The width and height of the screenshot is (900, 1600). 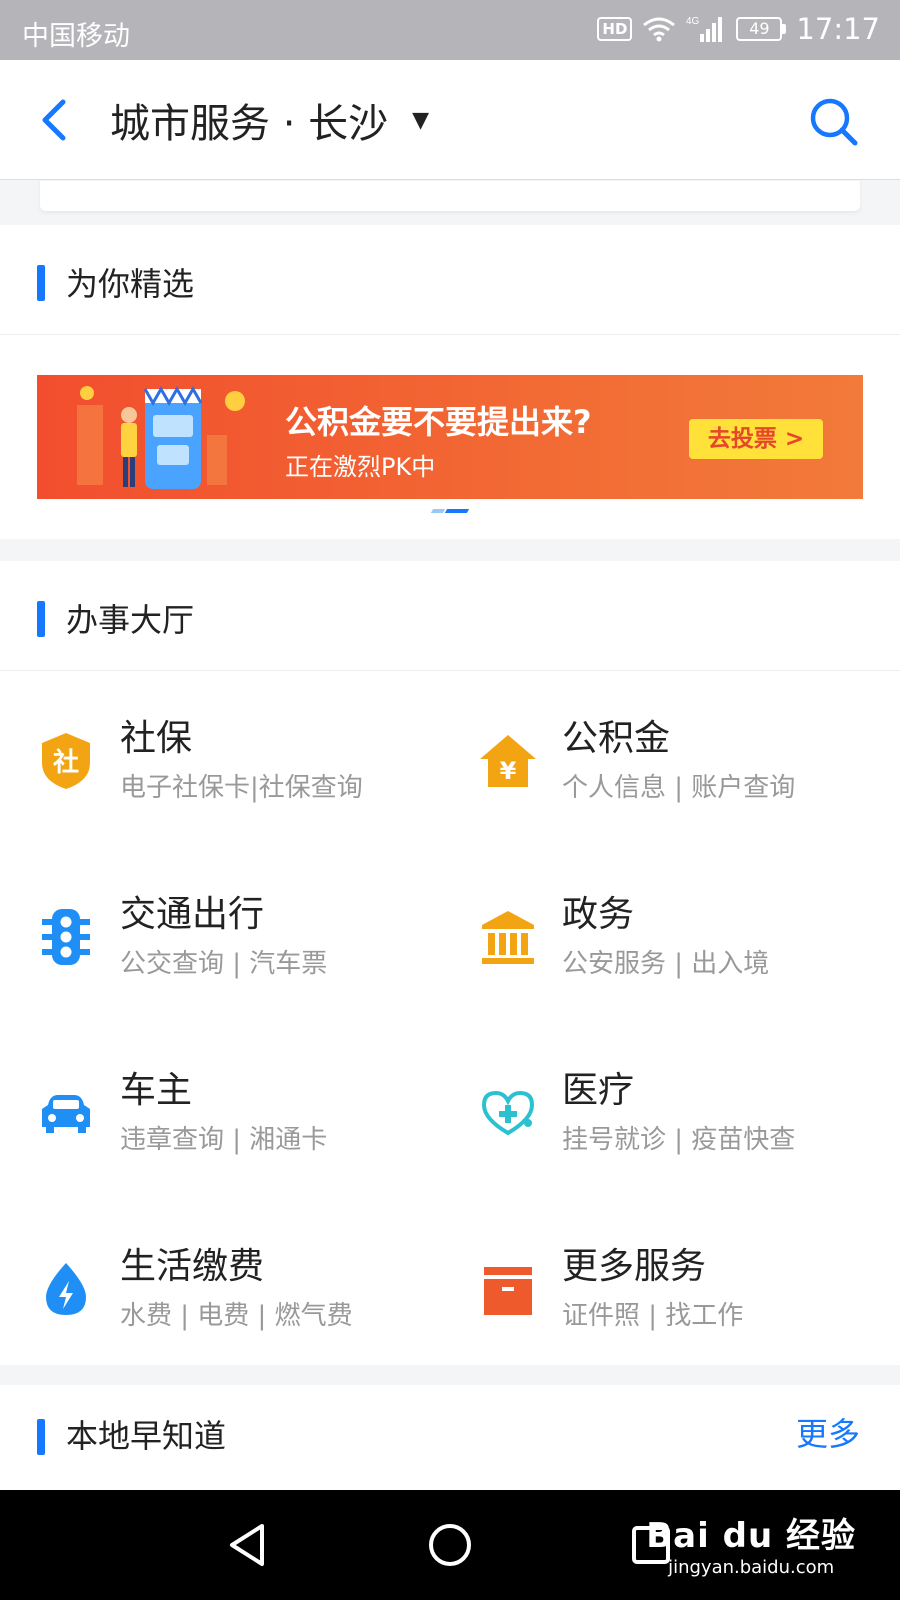 I want to click on search-button, so click(x=834, y=122).